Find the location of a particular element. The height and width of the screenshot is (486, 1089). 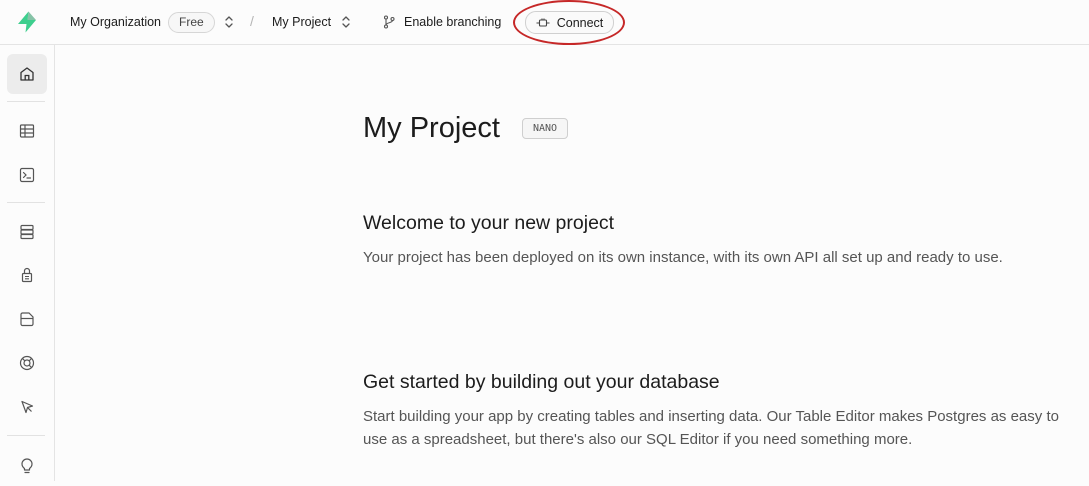

realtime-icon is located at coordinates (27, 363).